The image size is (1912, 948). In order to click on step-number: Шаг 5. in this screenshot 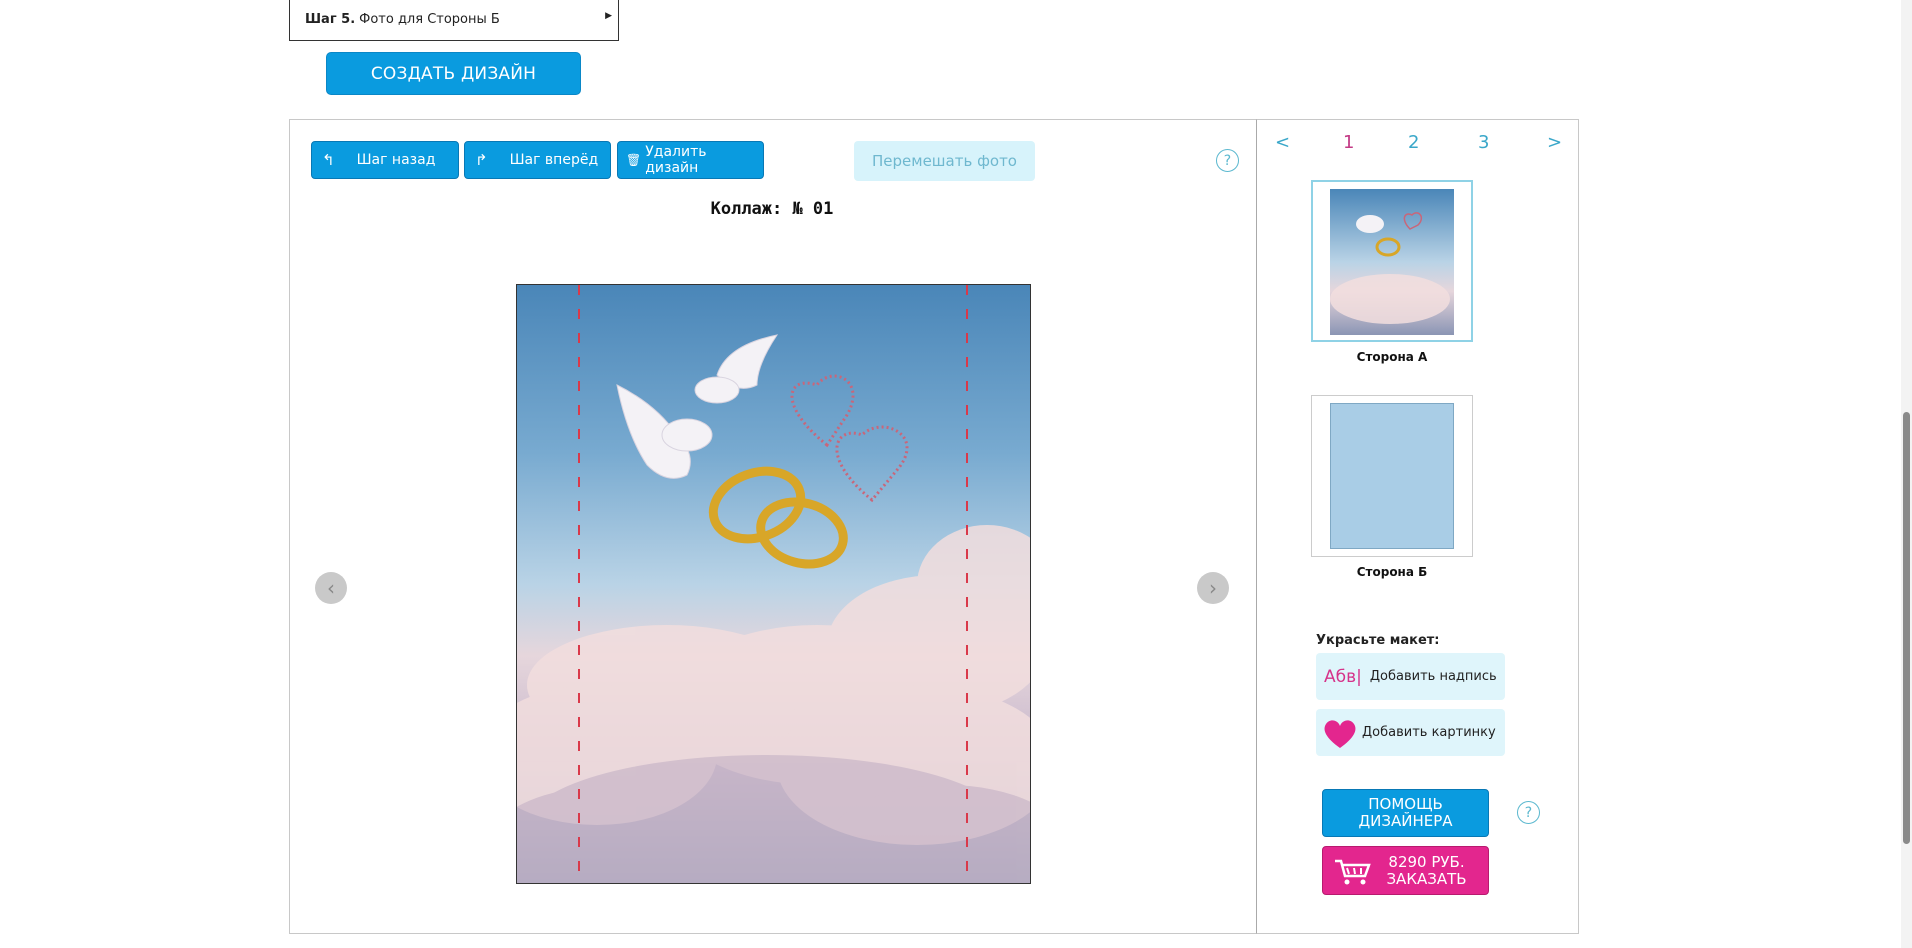, I will do `click(330, 19)`.